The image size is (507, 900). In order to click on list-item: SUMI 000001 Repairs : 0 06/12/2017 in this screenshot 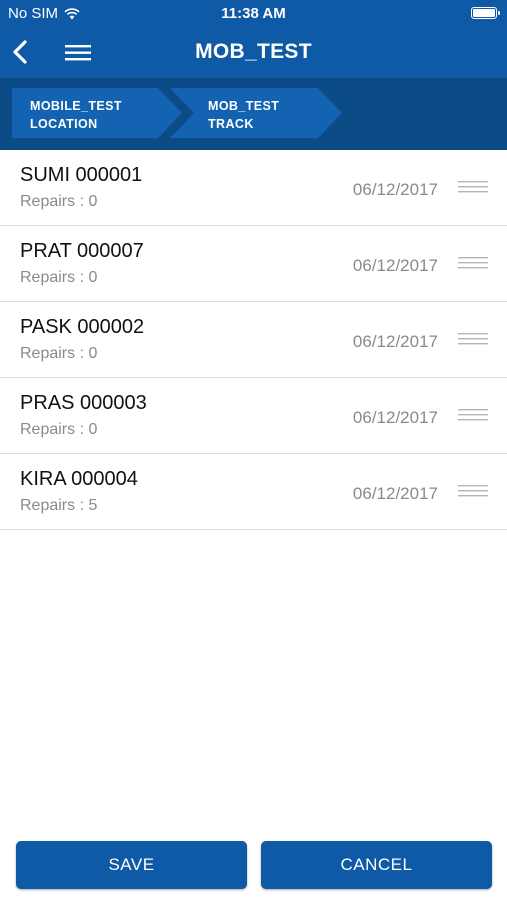, I will do `click(253, 188)`.